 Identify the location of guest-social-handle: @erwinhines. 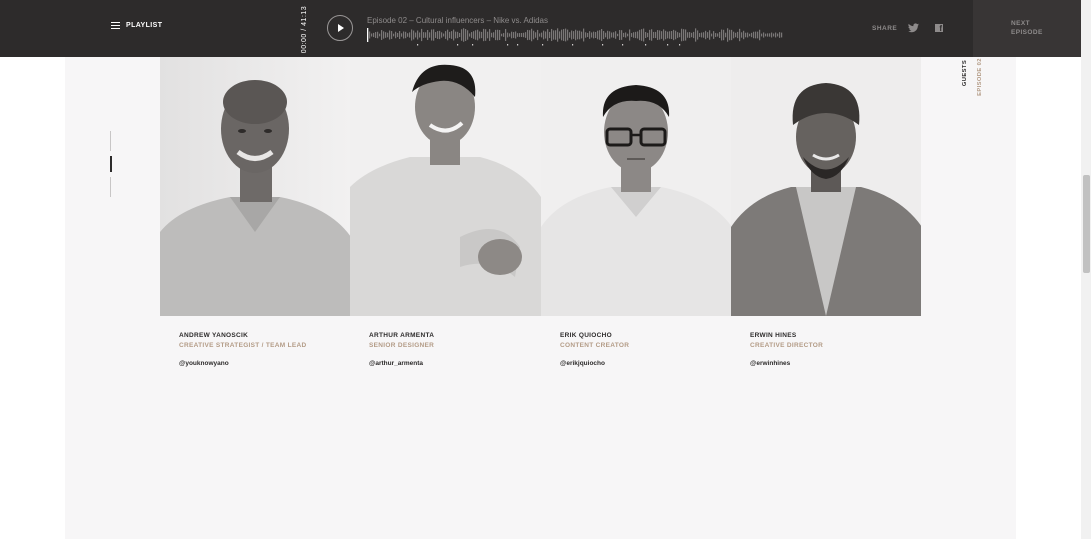
(770, 363).